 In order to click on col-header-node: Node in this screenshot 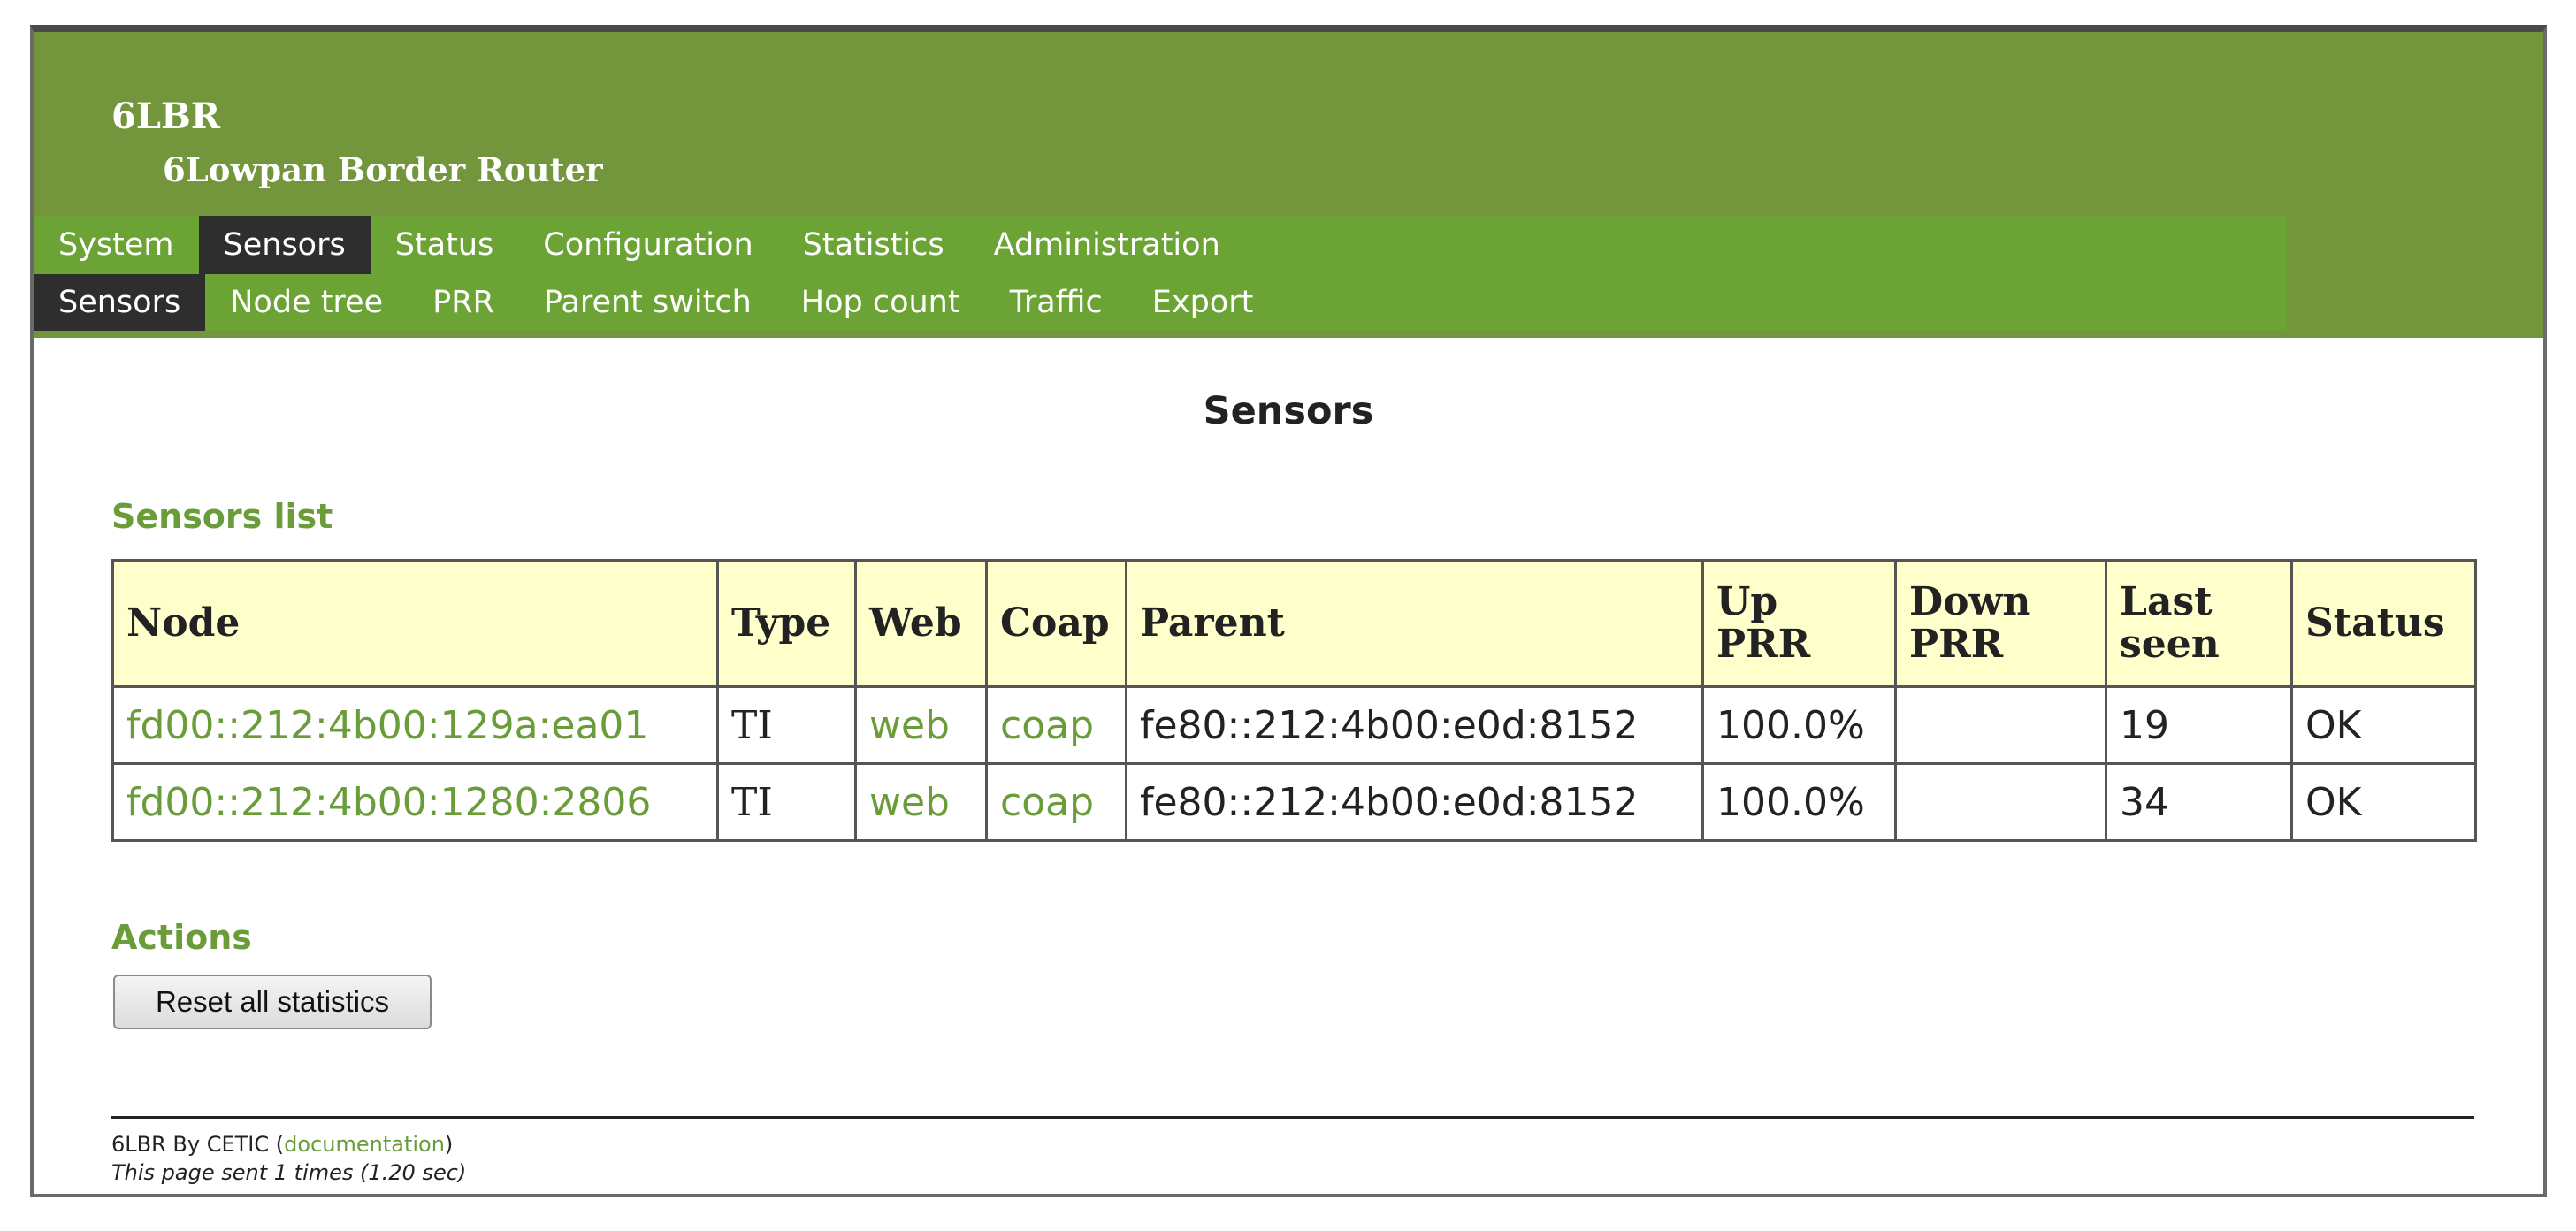, I will do `click(415, 624)`.